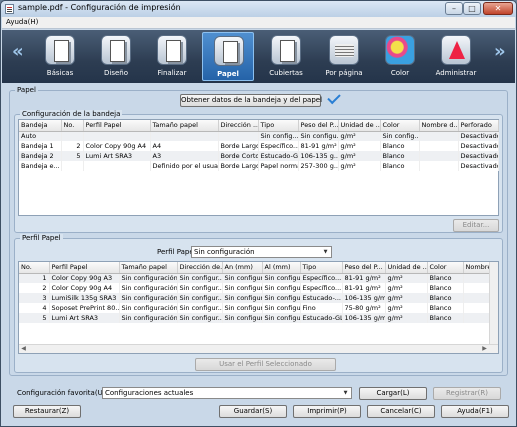 The image size is (517, 427). What do you see at coordinates (261, 252) in the screenshot?
I see `profile-select: Sin configuración ▼` at bounding box center [261, 252].